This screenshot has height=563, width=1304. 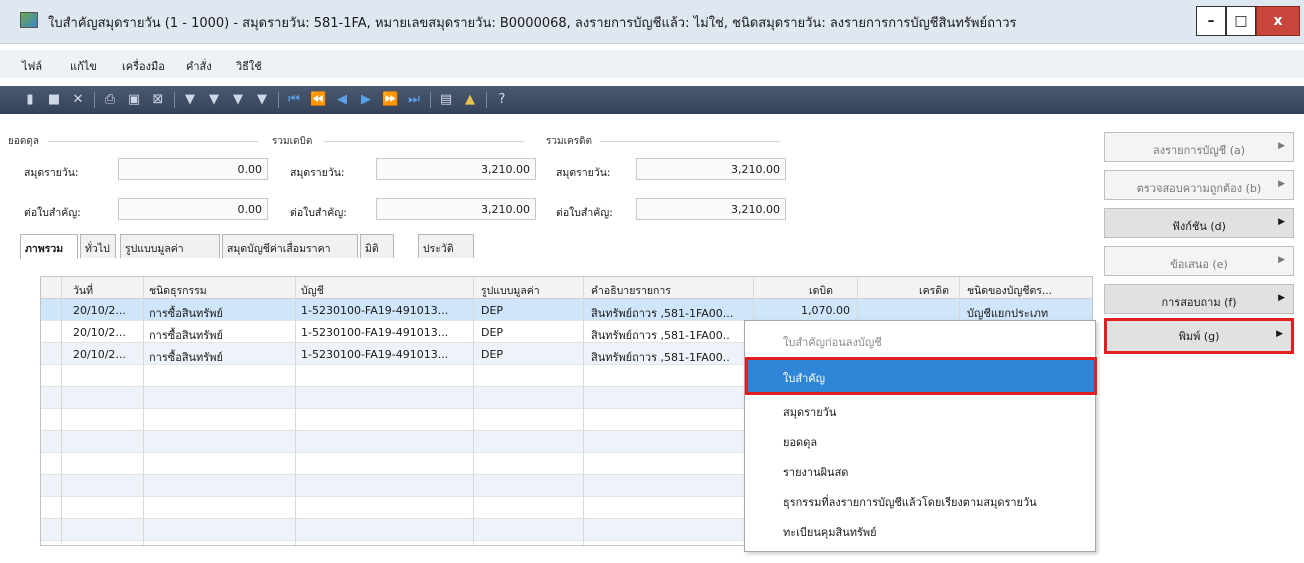 I want to click on tab-history: ประวัติ, so click(x=446, y=246).